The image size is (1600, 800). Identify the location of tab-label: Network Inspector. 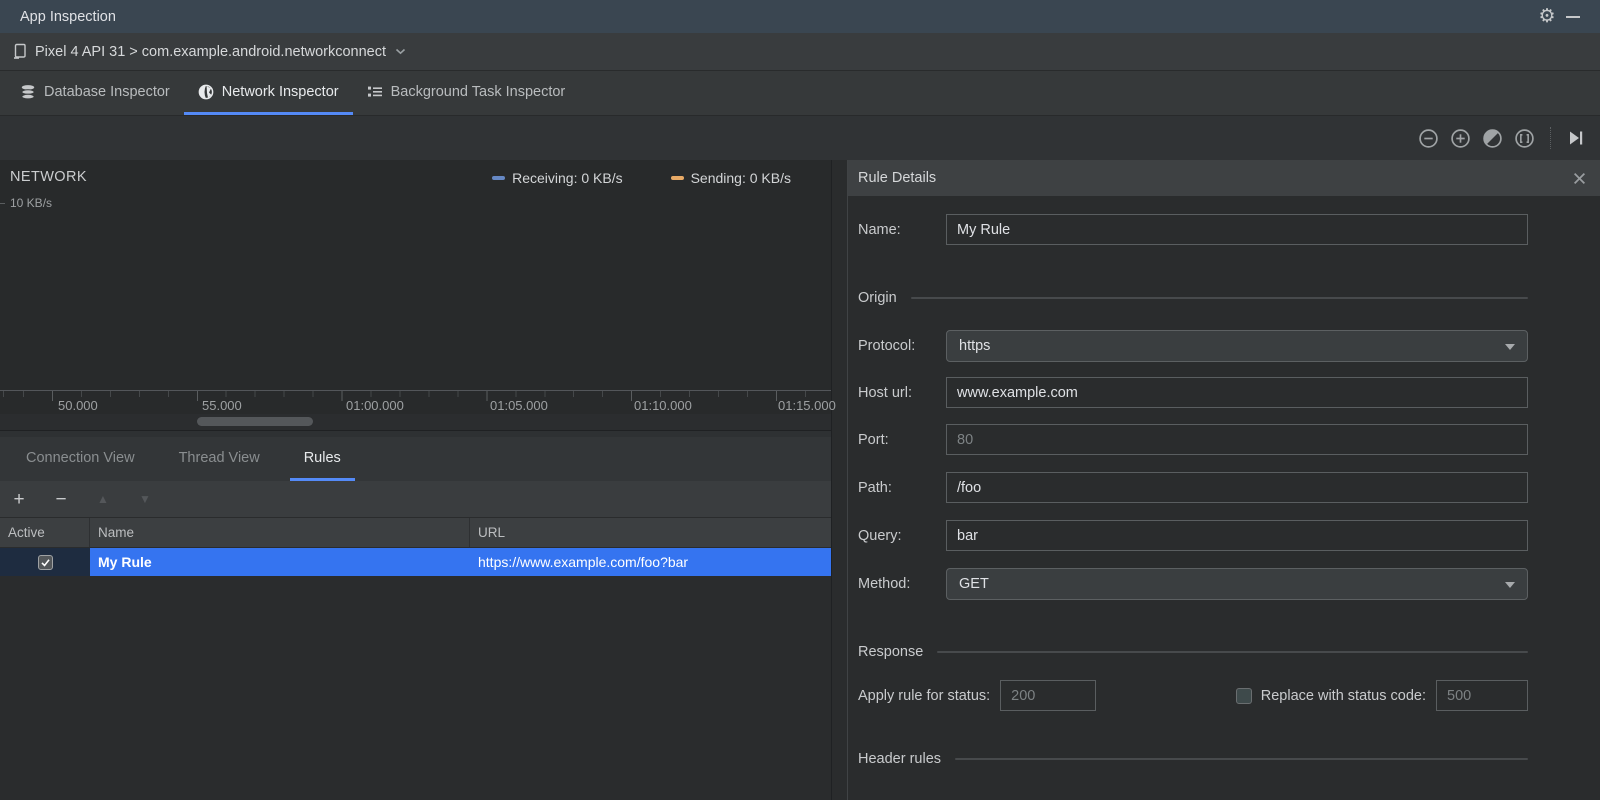
(280, 91).